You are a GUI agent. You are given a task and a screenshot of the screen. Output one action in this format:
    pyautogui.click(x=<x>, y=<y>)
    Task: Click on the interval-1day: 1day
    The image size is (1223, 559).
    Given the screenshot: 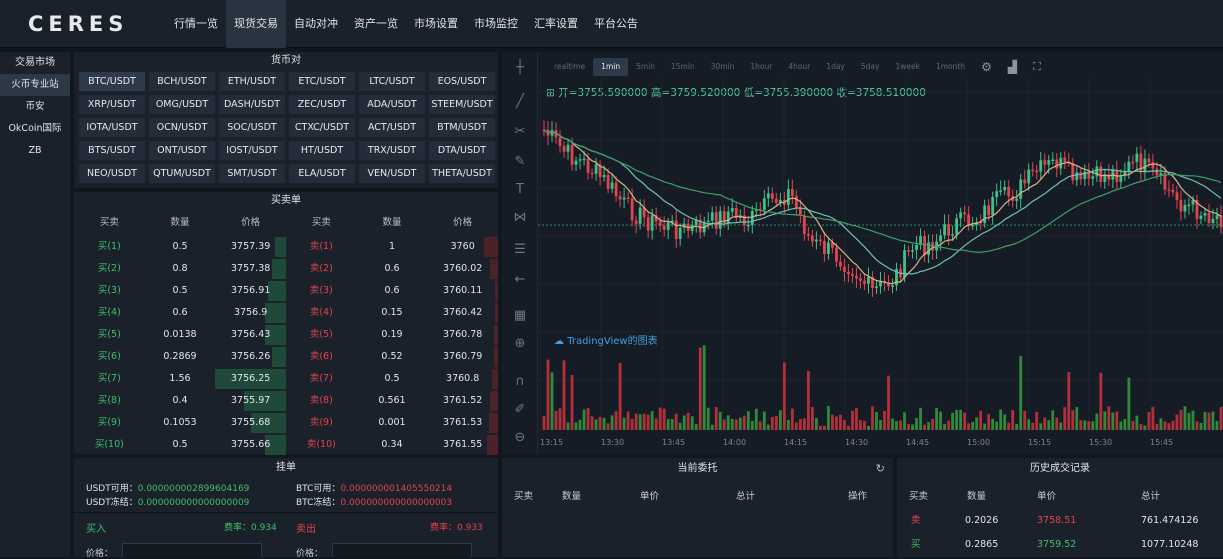 What is the action you would take?
    pyautogui.click(x=835, y=67)
    